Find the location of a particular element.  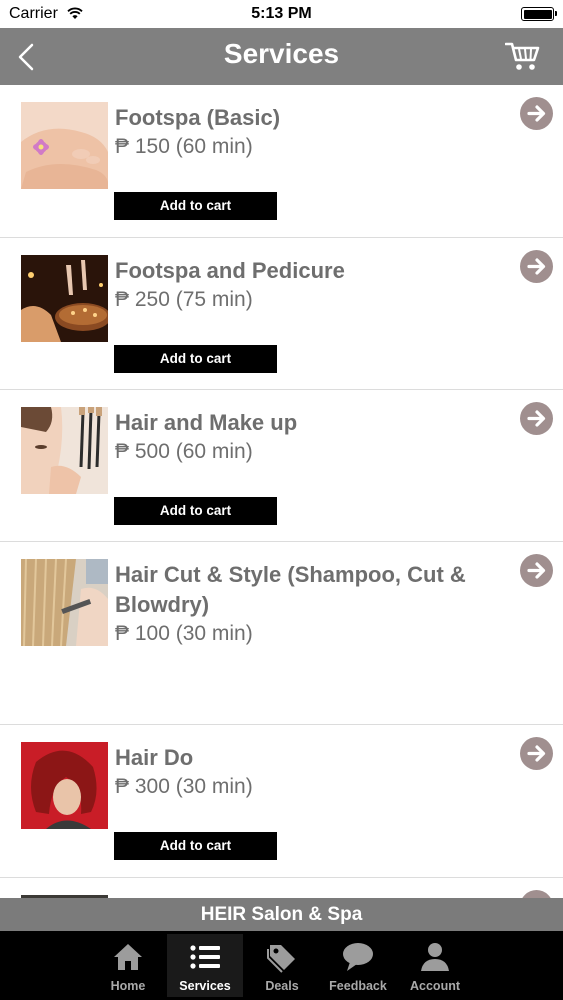

nav-bar: Services is located at coordinates (281, 56).